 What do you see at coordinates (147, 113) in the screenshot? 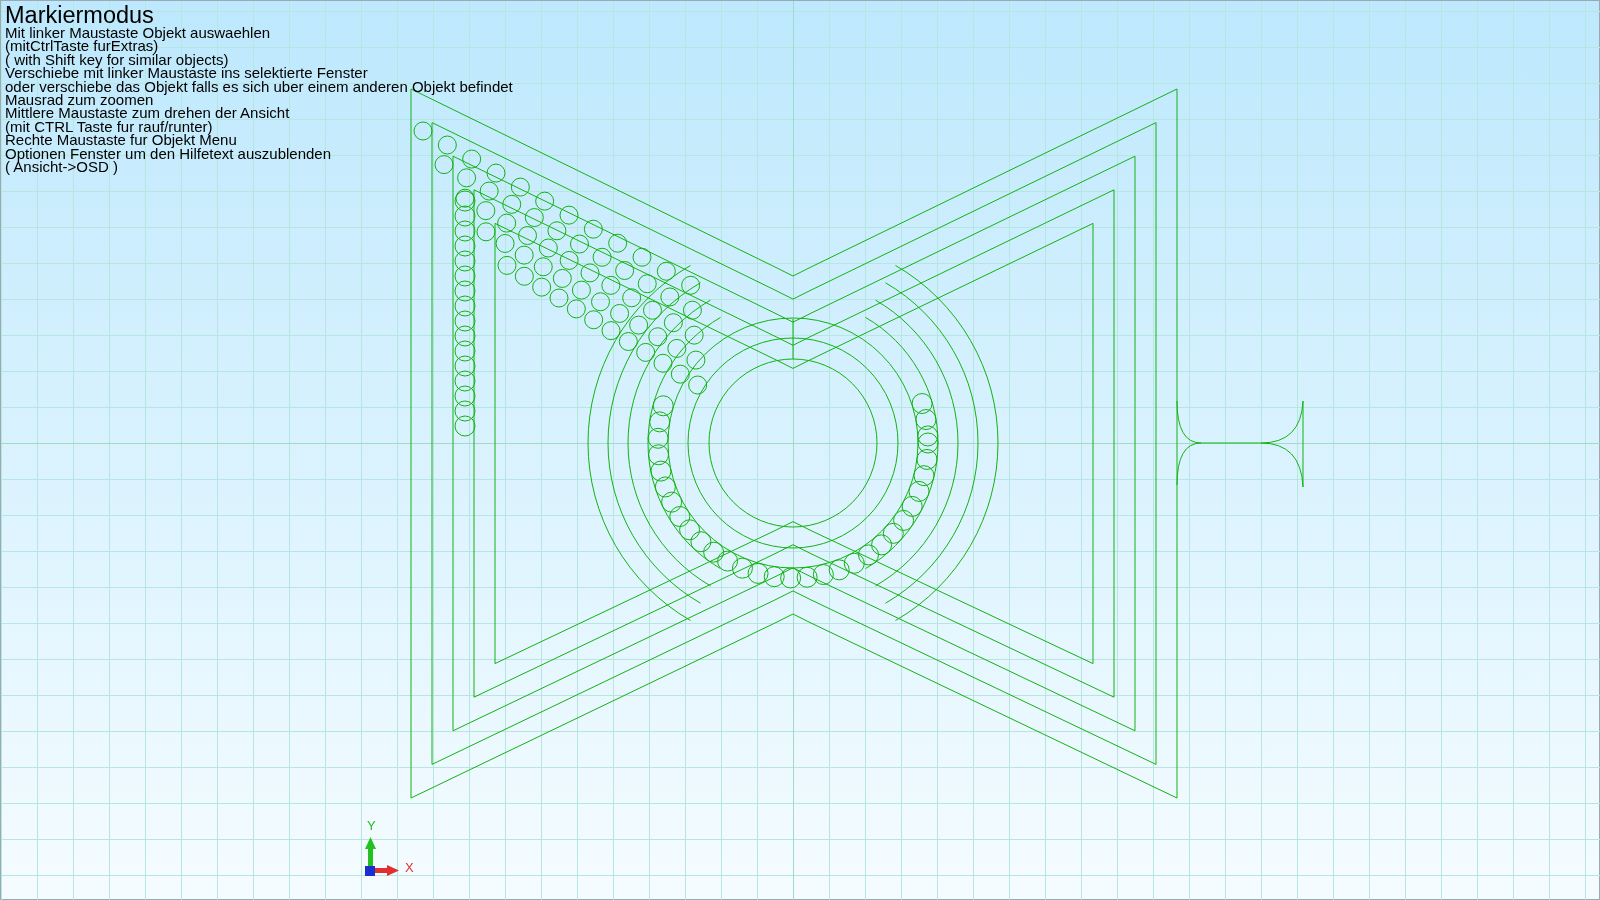
I see `help-text-line: Mittlere Maustaste zum drehen der Ansicht` at bounding box center [147, 113].